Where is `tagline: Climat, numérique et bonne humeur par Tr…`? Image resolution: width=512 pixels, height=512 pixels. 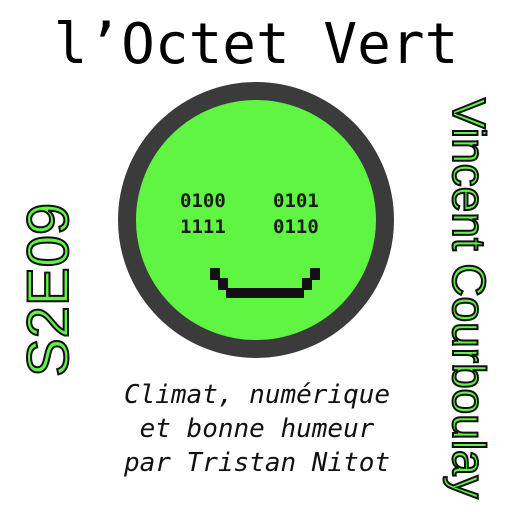 tagline: Climat, numérique et bonne humeur par Tr… is located at coordinates (257, 429).